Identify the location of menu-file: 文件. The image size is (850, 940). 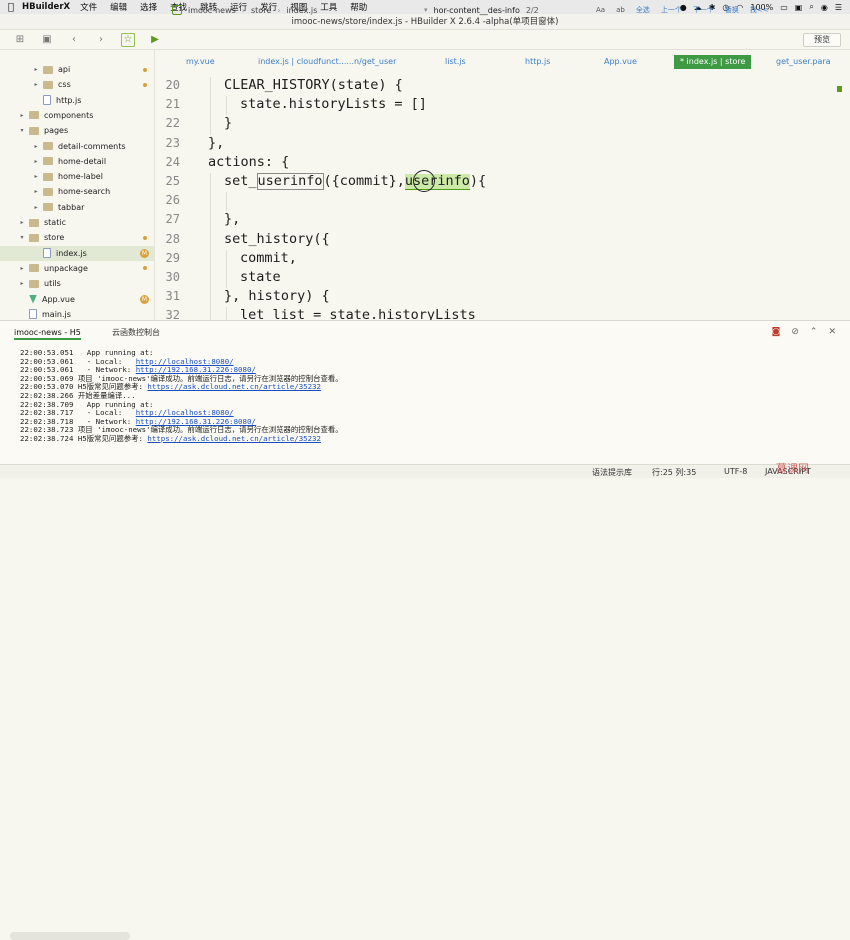
(88, 7).